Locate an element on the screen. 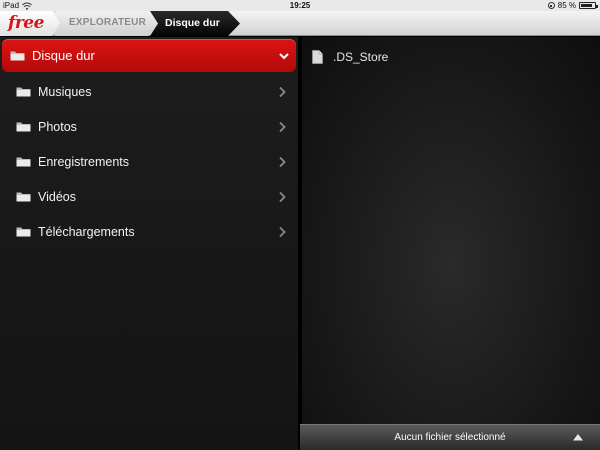  status-right: 85 % is located at coordinates (572, 5).